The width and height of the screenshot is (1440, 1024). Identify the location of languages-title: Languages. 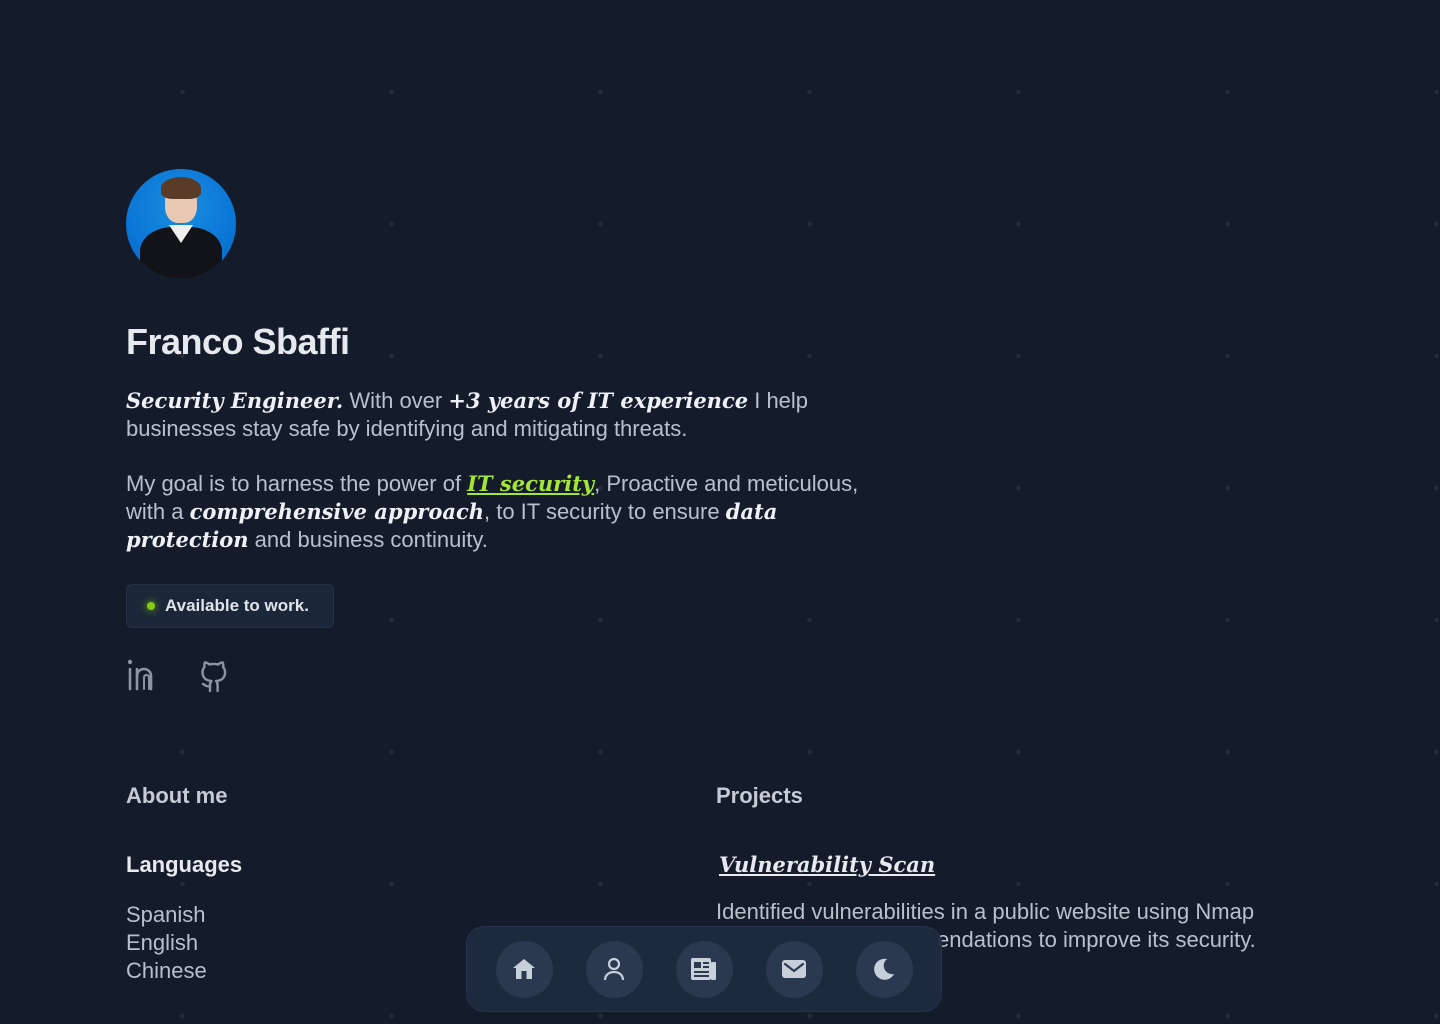
(184, 864).